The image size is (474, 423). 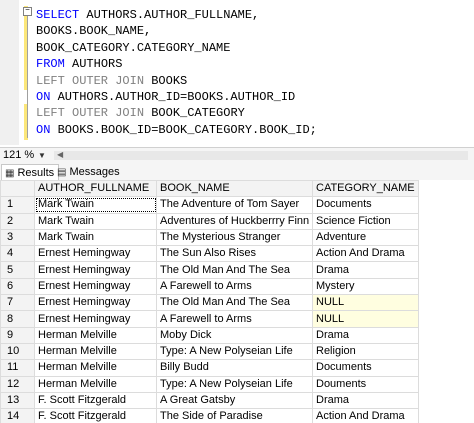 What do you see at coordinates (36, 173) in the screenshot?
I see `tab-results-label: Results` at bounding box center [36, 173].